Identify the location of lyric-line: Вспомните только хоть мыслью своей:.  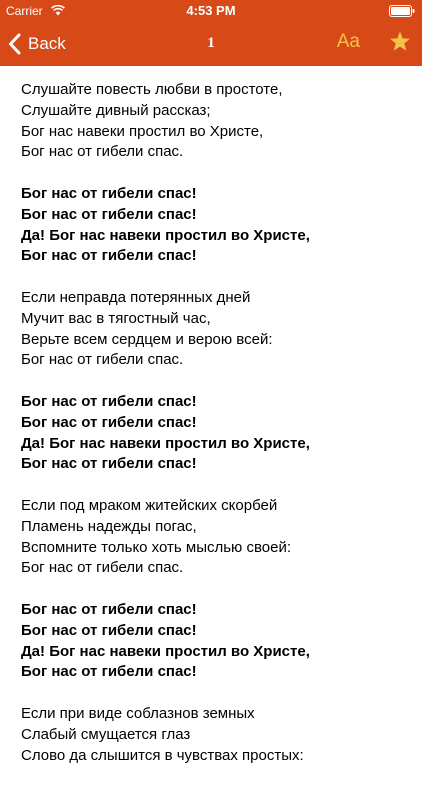
(156, 547).